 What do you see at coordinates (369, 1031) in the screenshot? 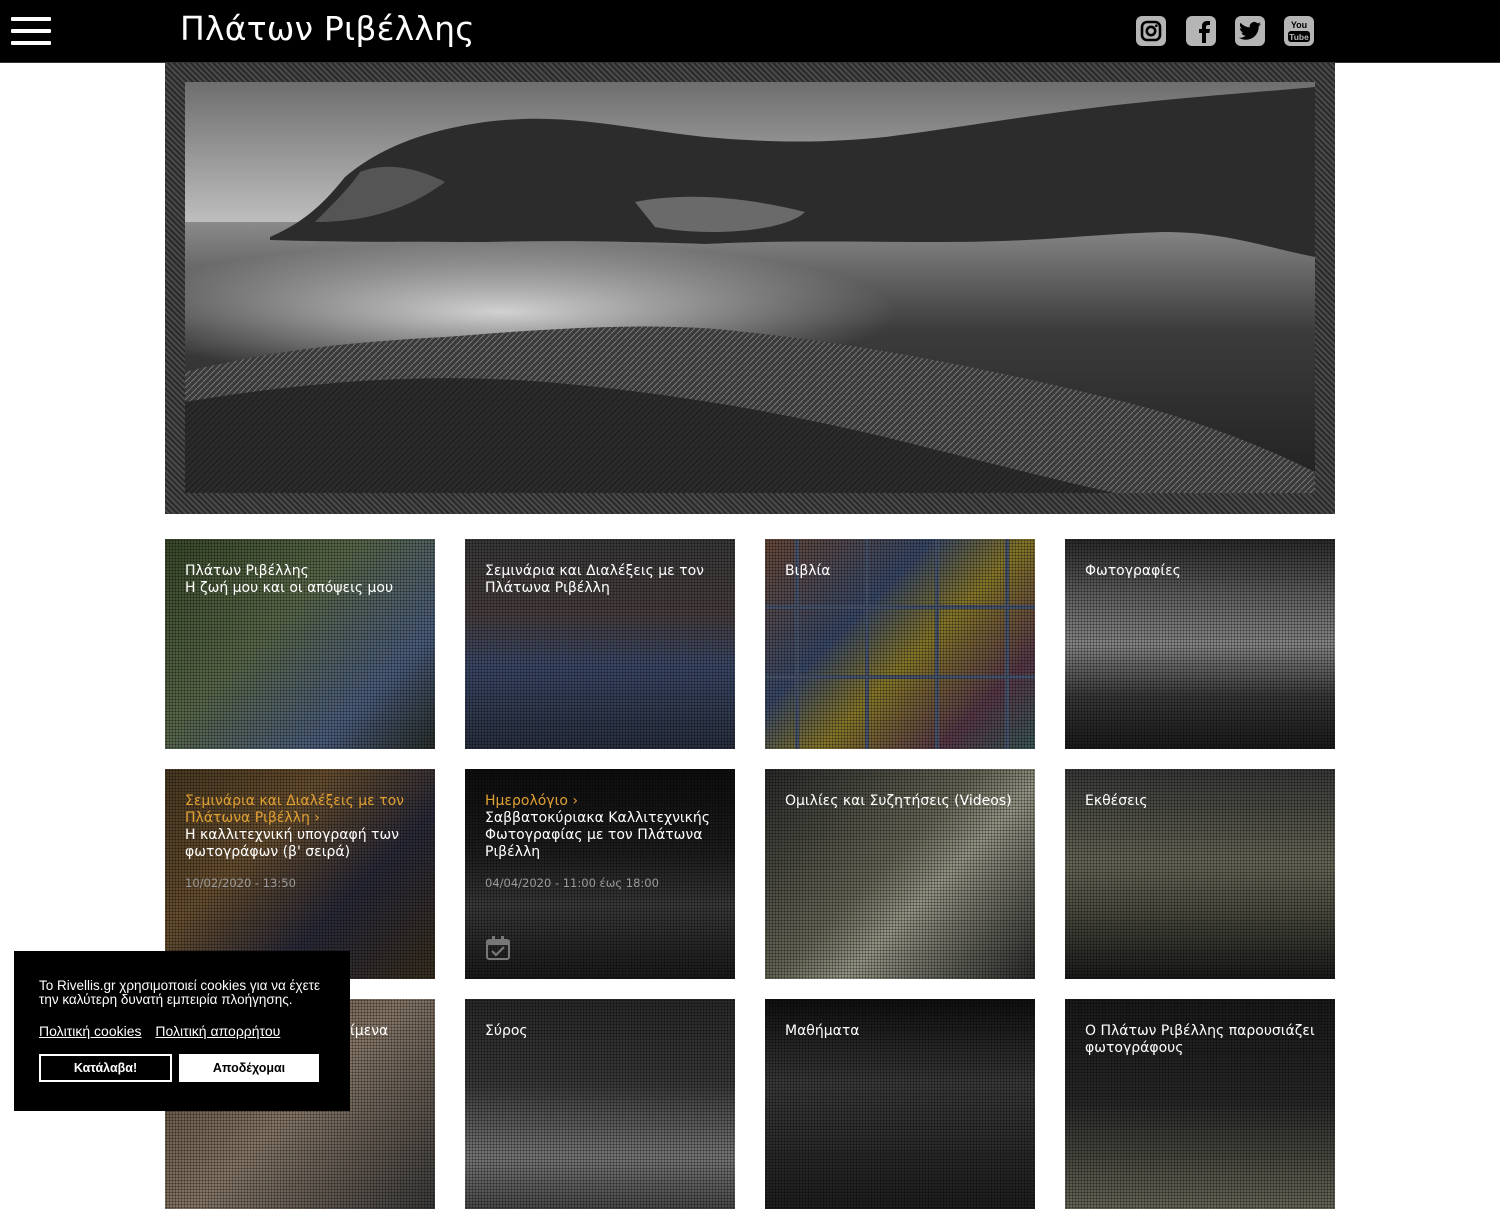
I see `tile-title: ίμενα` at bounding box center [369, 1031].